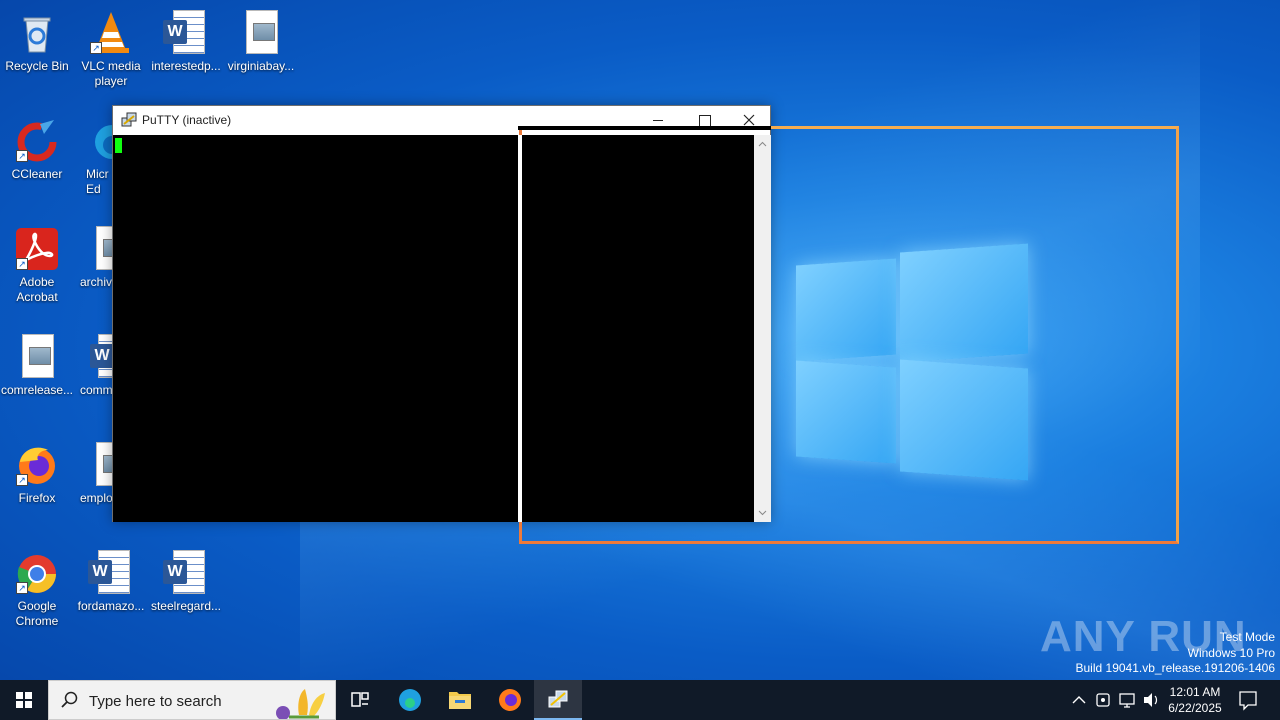 The width and height of the screenshot is (1280, 720). I want to click on desktop-icon-recycle-bin: Recycle Bin, so click(38, 39).